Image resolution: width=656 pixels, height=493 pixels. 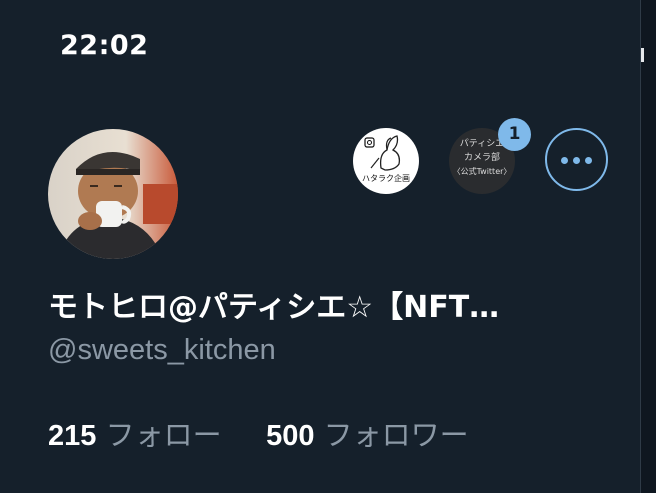 I want to click on more-options-button, so click(x=576, y=159).